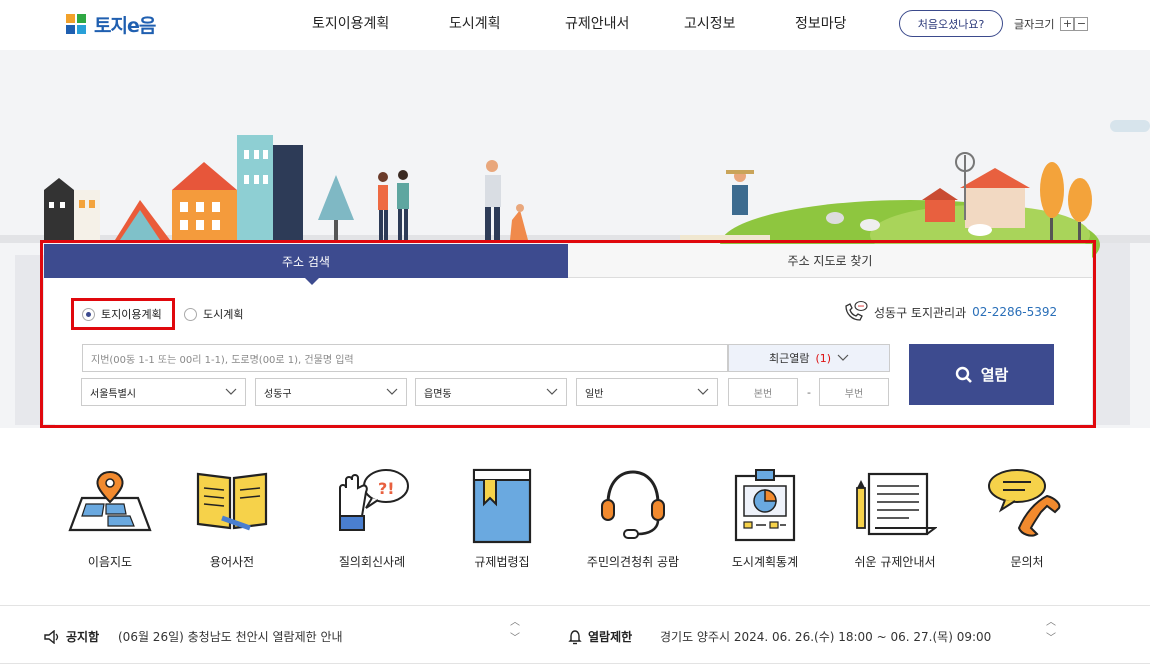 Image resolution: width=1150 pixels, height=664 pixels. I want to click on font-size-control: 글자크기 + −, so click(1051, 24).